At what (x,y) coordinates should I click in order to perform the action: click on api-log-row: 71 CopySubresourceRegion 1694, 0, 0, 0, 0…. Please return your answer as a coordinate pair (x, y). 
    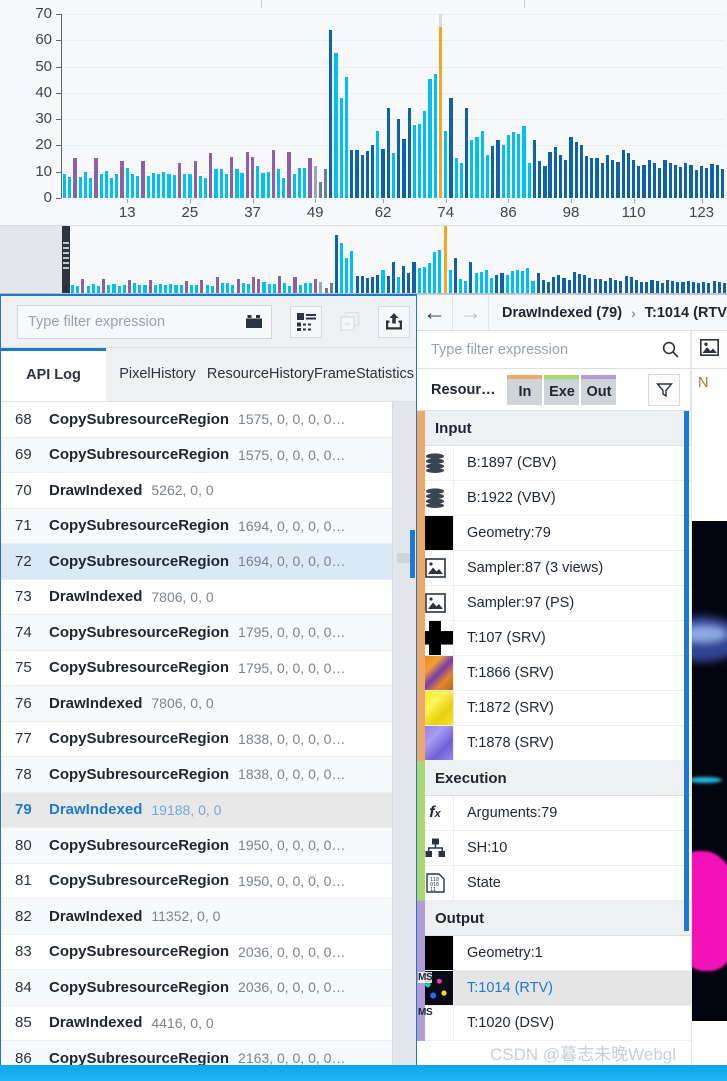
    Looking at the image, I should click on (197, 526).